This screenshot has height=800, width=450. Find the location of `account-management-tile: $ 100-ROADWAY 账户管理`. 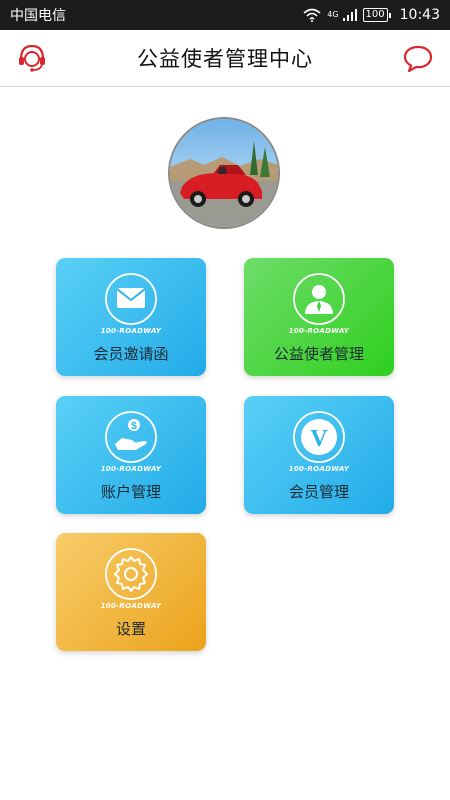

account-management-tile: $ 100-ROADWAY 账户管理 is located at coordinates (131, 455).